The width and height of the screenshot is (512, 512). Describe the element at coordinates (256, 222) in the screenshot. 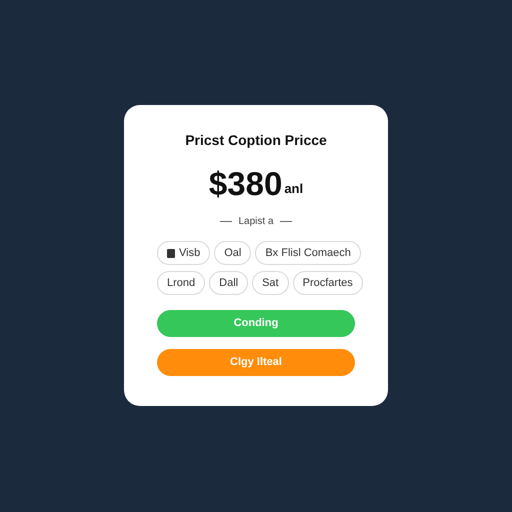

I see `caption: Lapist a` at that location.